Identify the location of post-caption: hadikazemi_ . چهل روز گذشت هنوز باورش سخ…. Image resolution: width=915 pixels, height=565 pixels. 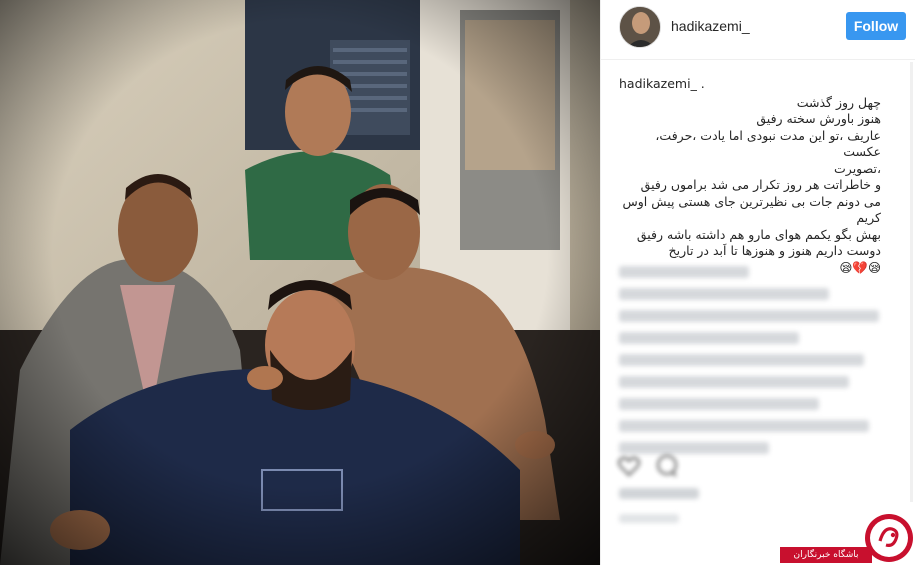
(750, 176).